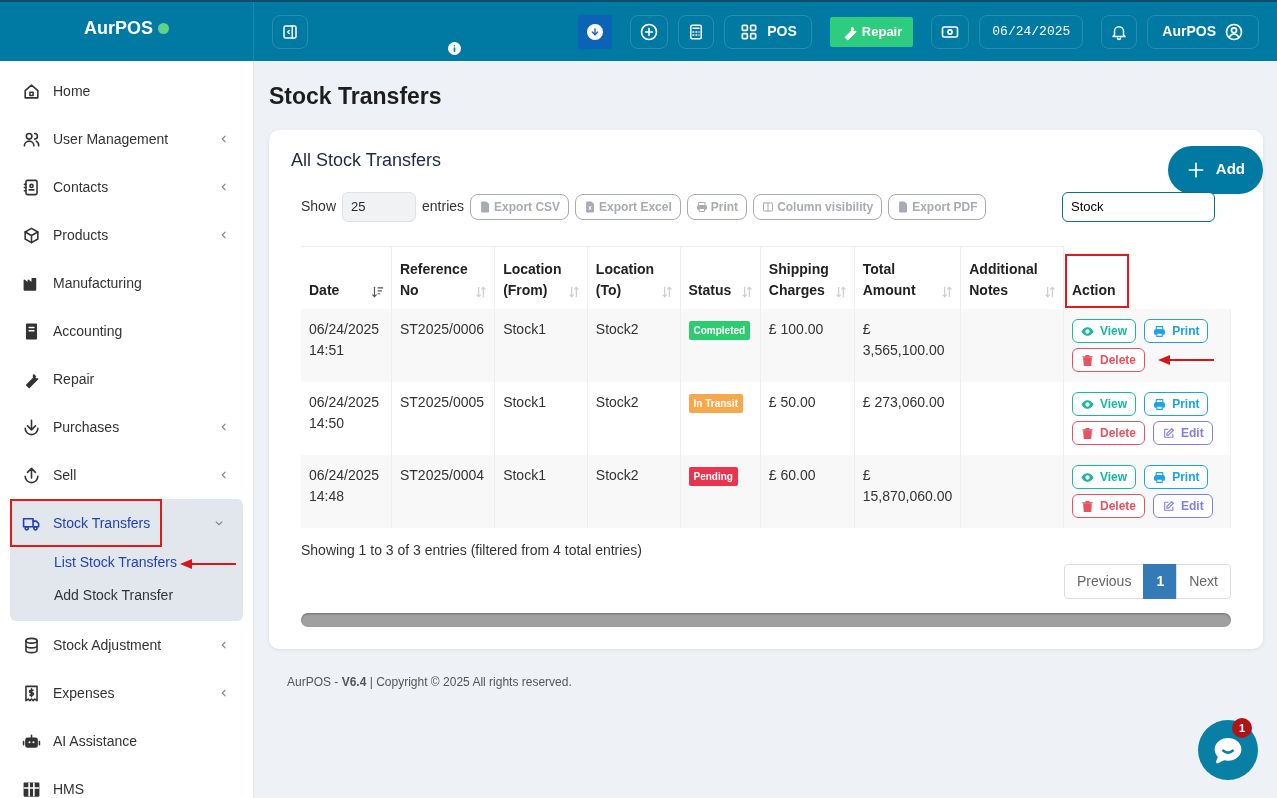  I want to click on cash-button, so click(950, 31).